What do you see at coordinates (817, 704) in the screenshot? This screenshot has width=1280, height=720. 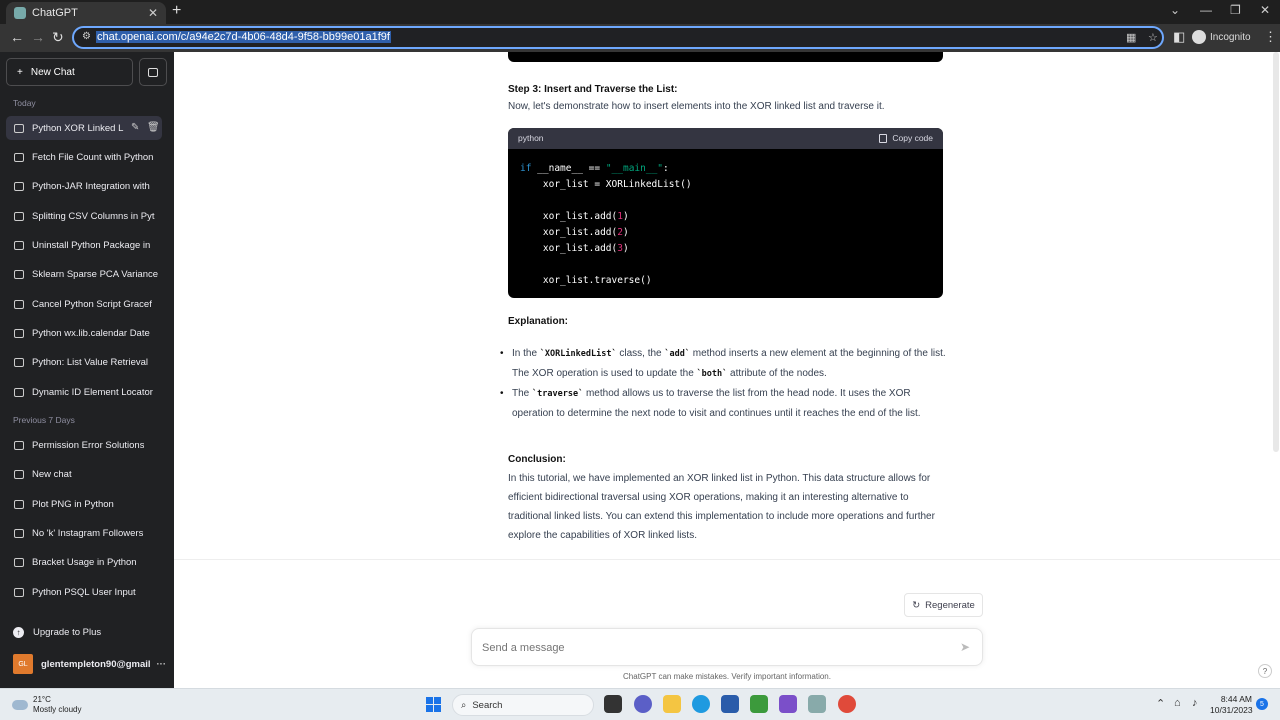 I see `photos-app-icon` at bounding box center [817, 704].